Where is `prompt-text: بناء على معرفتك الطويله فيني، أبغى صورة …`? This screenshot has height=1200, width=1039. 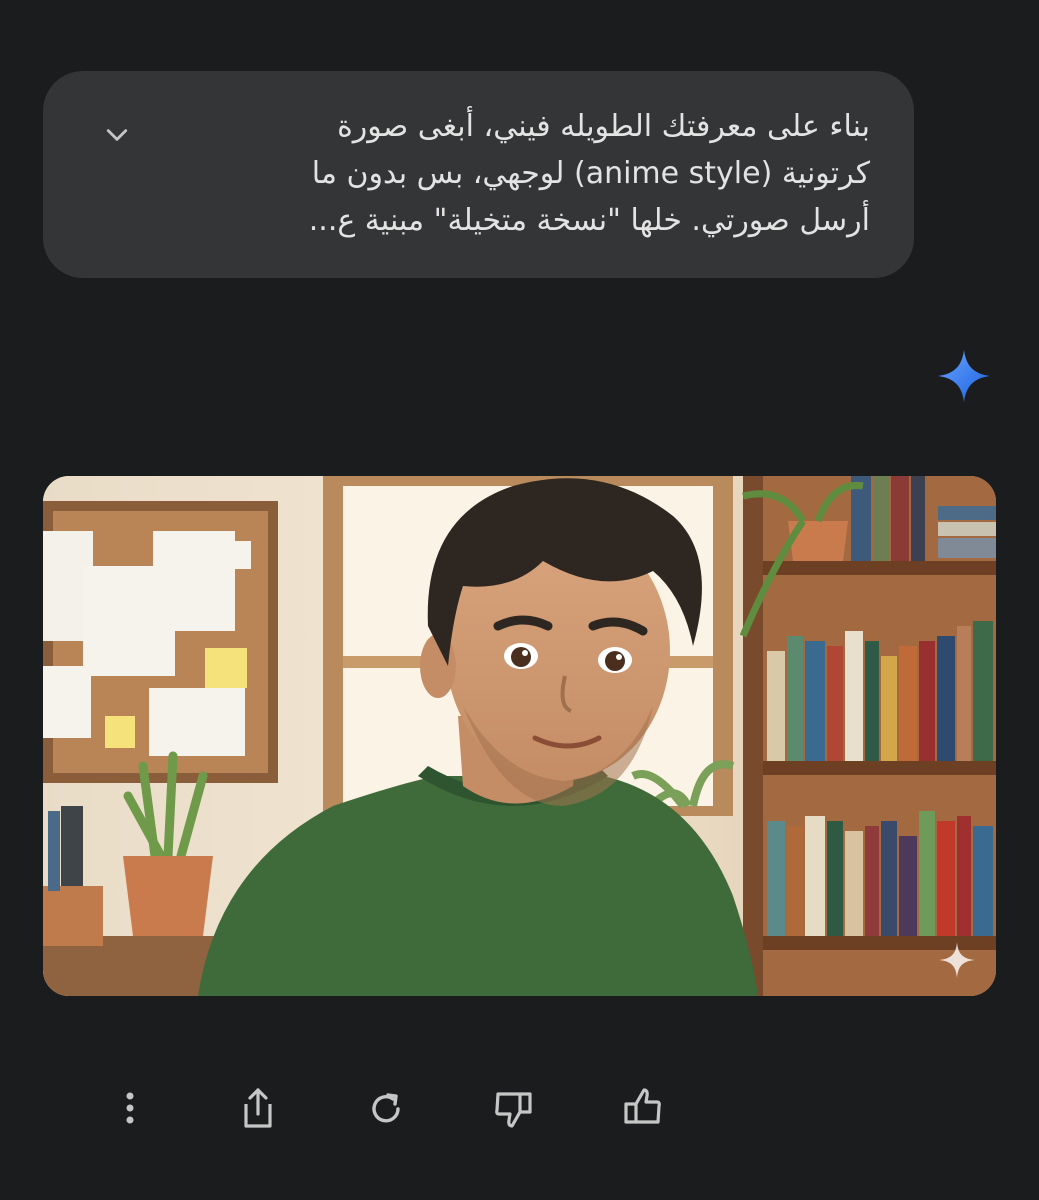
prompt-text: بناء على معرفتك الطويله فيني، أبغى صورة … is located at coordinates (520, 173).